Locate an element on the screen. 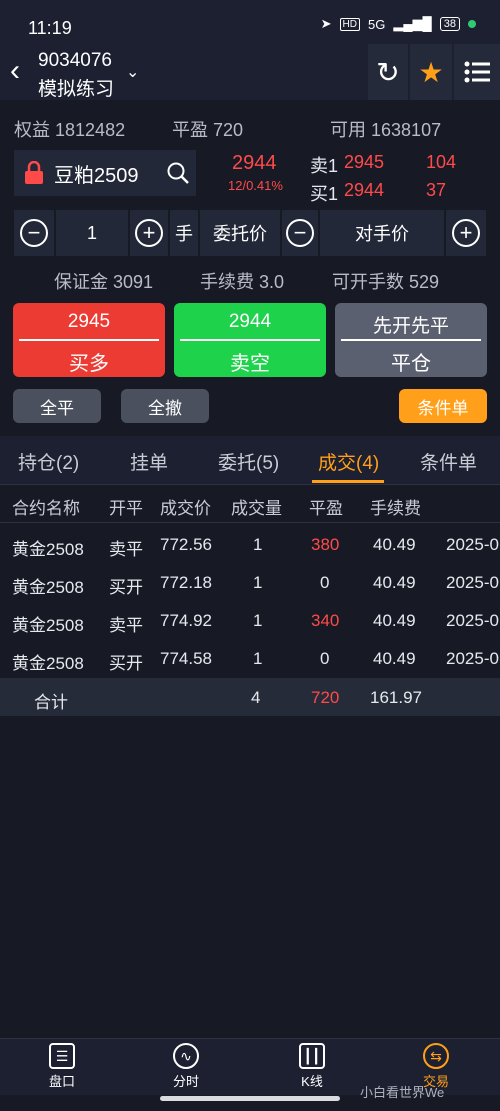  total-fee: 161.97 is located at coordinates (396, 697).